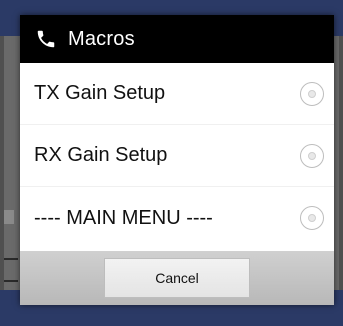 The image size is (343, 326). What do you see at coordinates (101, 38) in the screenshot?
I see `dialog-title: Macros` at bounding box center [101, 38].